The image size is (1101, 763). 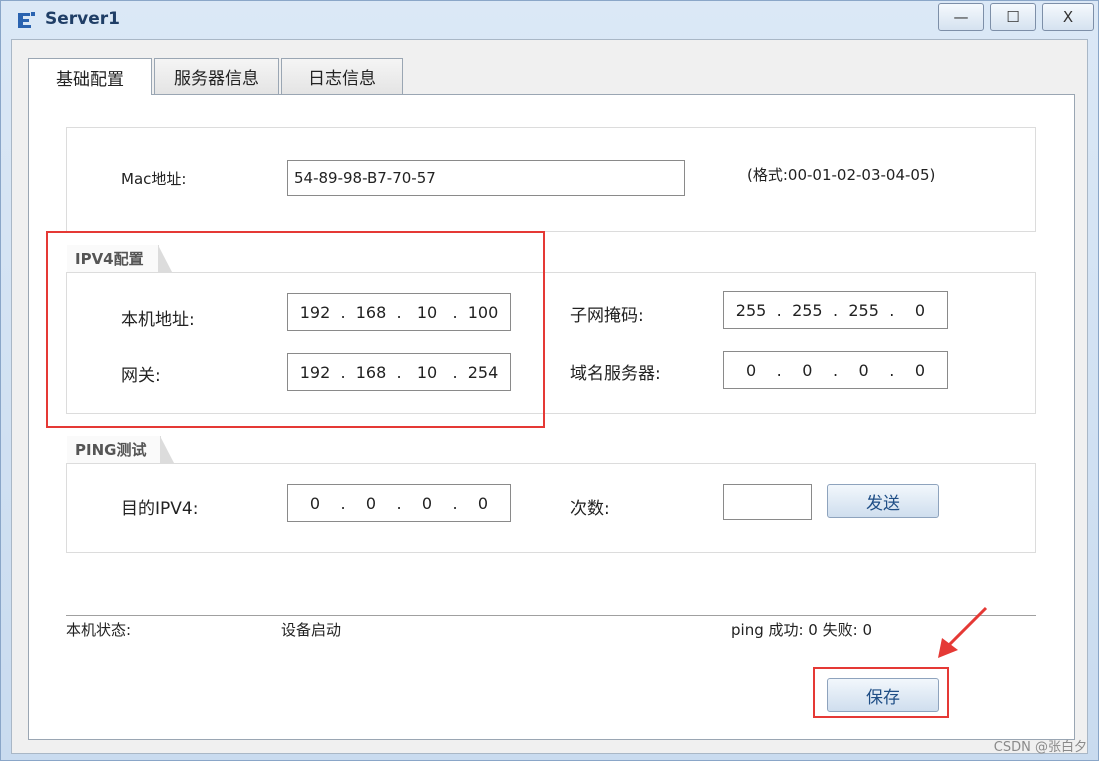 What do you see at coordinates (551, 615) in the screenshot?
I see `status-divider` at bounding box center [551, 615].